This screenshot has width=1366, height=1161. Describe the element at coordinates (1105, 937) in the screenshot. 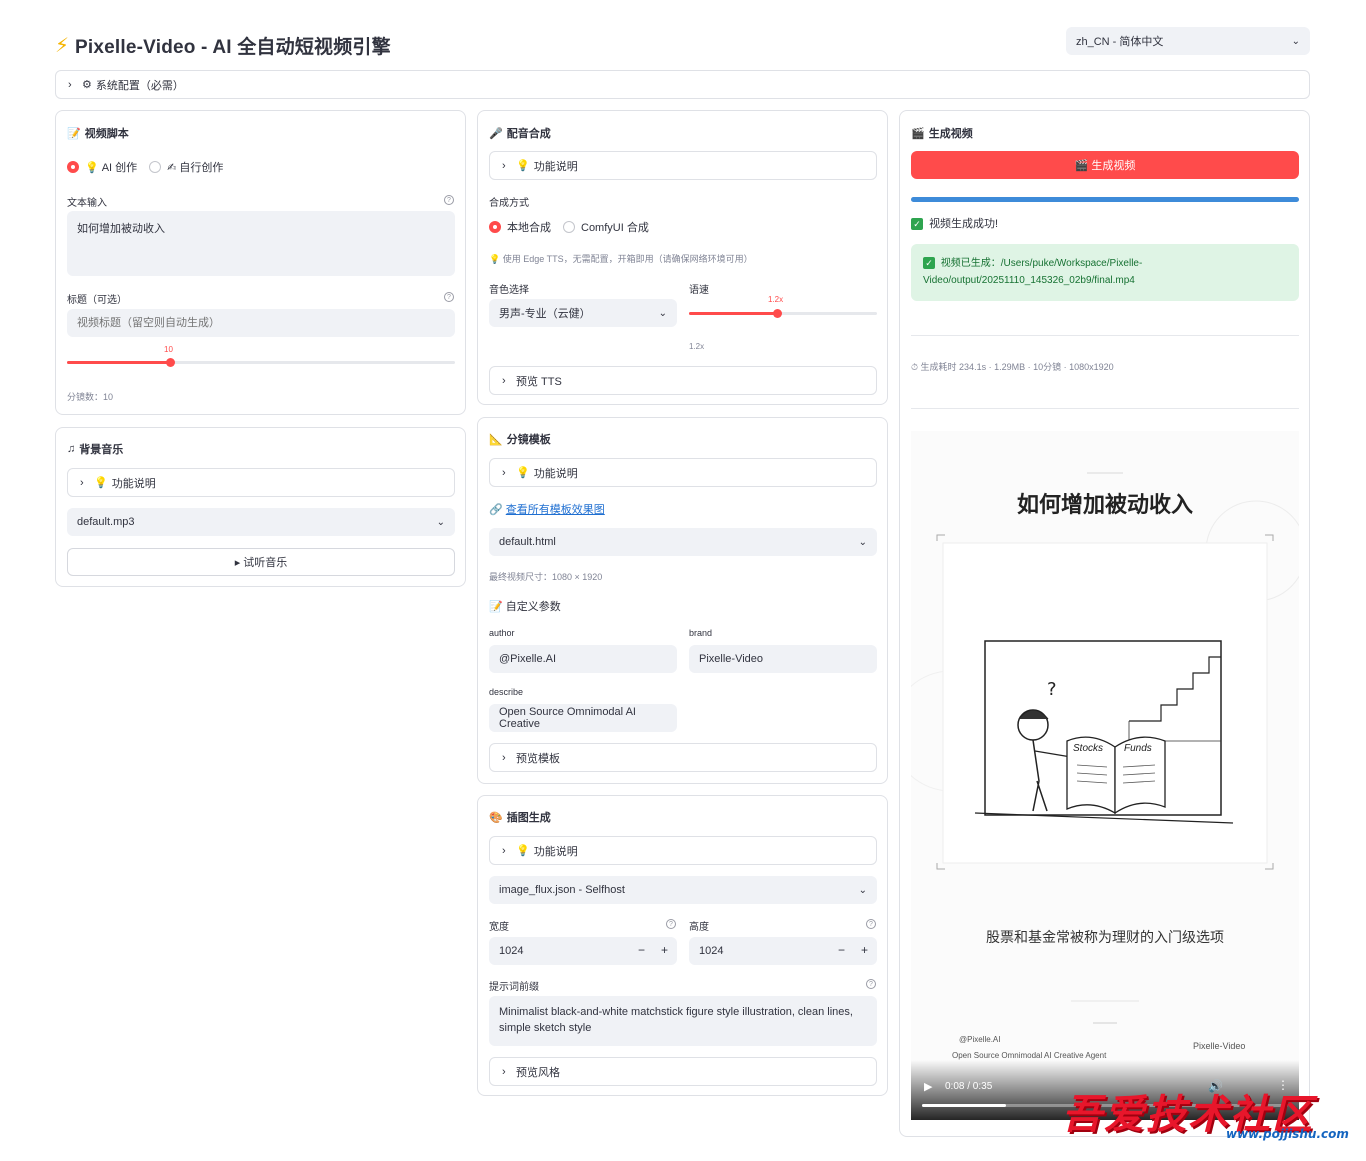

I see `video-subtitle: 股票和基金常被称为理财的入门级选项` at that location.